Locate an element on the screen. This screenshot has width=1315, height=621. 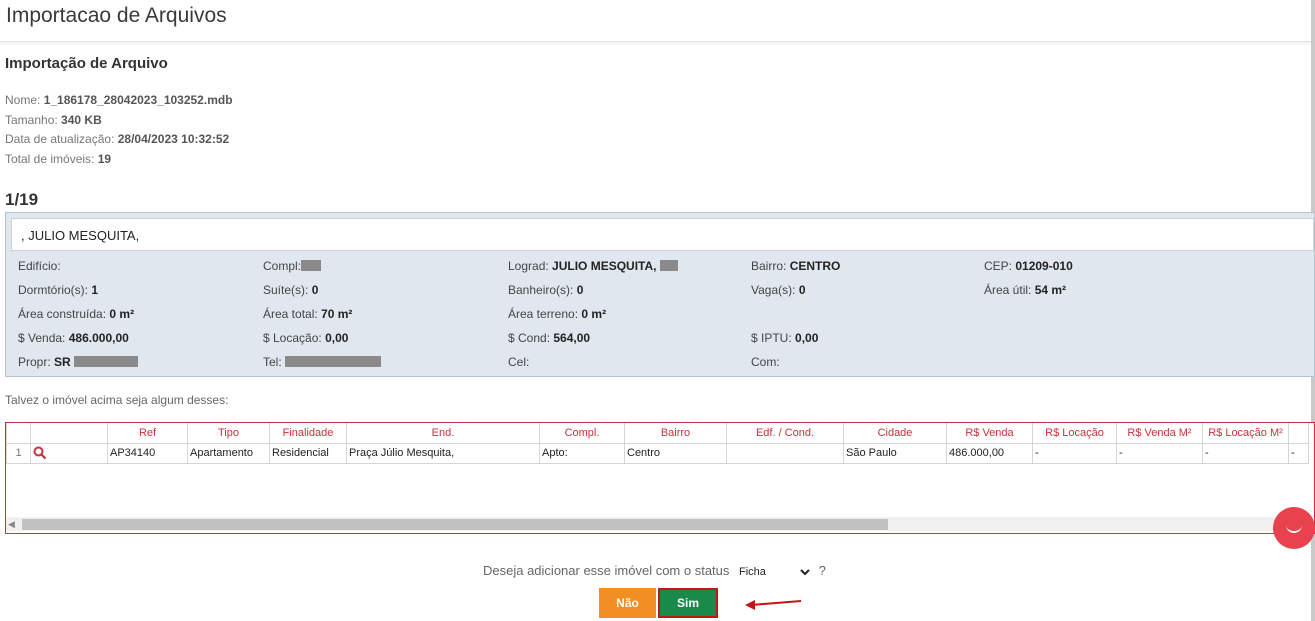
table-cell: Residencial is located at coordinates (308, 453).